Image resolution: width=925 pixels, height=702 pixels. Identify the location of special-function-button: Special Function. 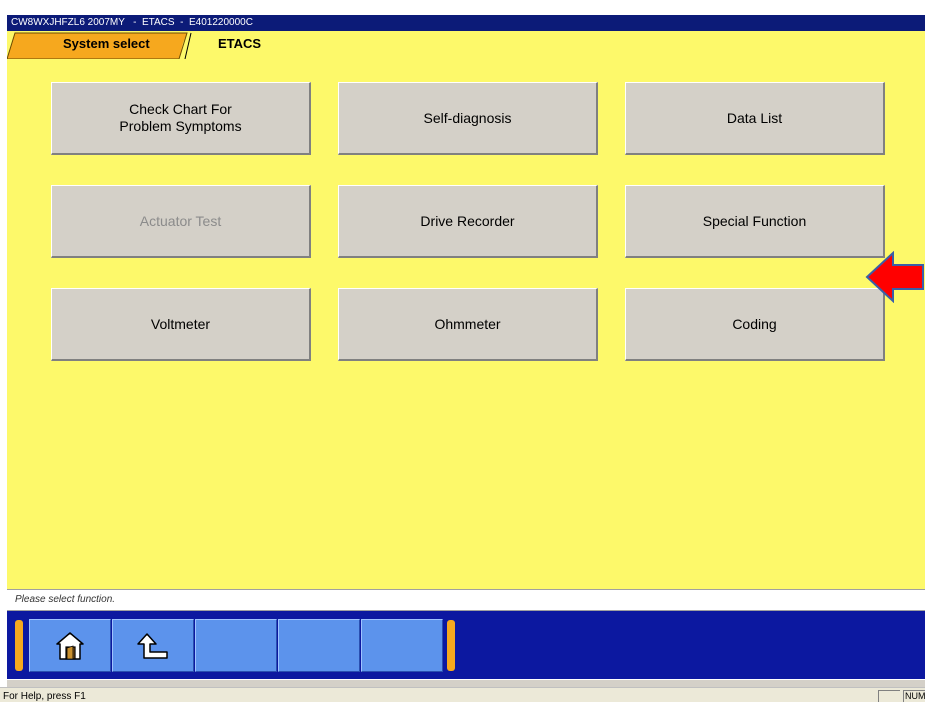
(755, 221).